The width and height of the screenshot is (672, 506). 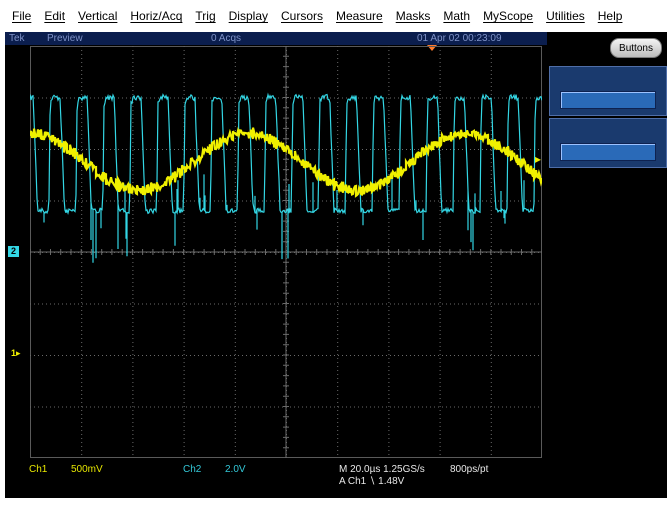 I want to click on menu-help: Help, so click(x=610, y=16).